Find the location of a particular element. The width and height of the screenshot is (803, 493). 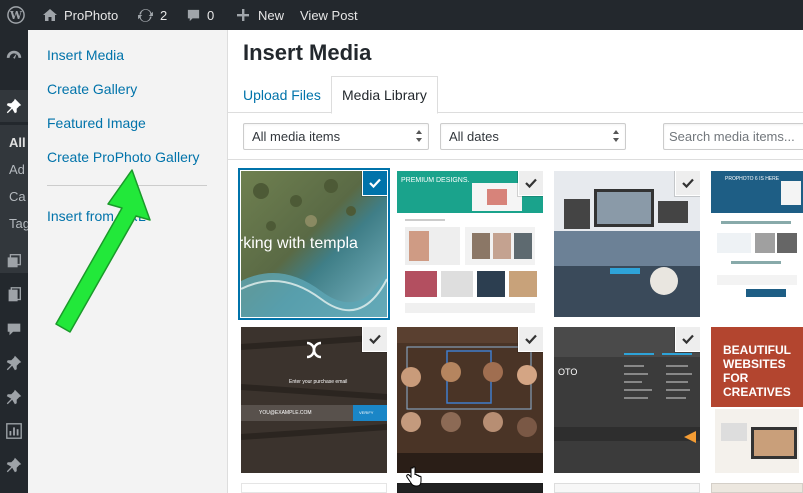

admin-submenu-add: Ad is located at coordinates (17, 169).